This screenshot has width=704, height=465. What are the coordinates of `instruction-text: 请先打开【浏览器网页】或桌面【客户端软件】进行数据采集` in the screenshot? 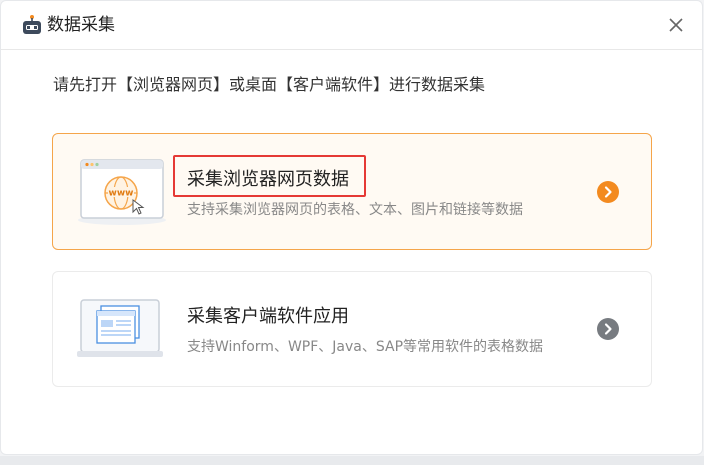 It's located at (269, 84).